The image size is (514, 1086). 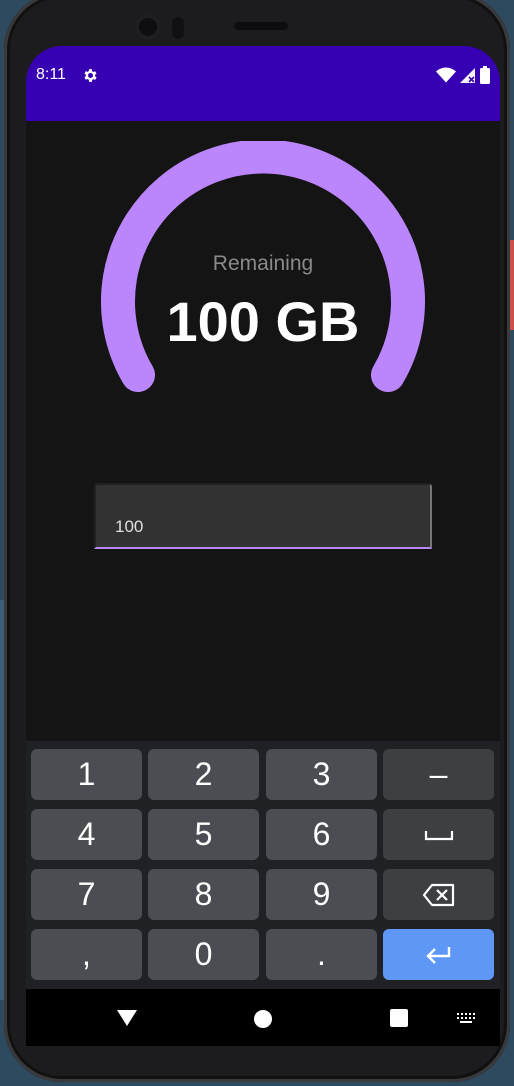 I want to click on key-backspace, so click(x=438, y=894).